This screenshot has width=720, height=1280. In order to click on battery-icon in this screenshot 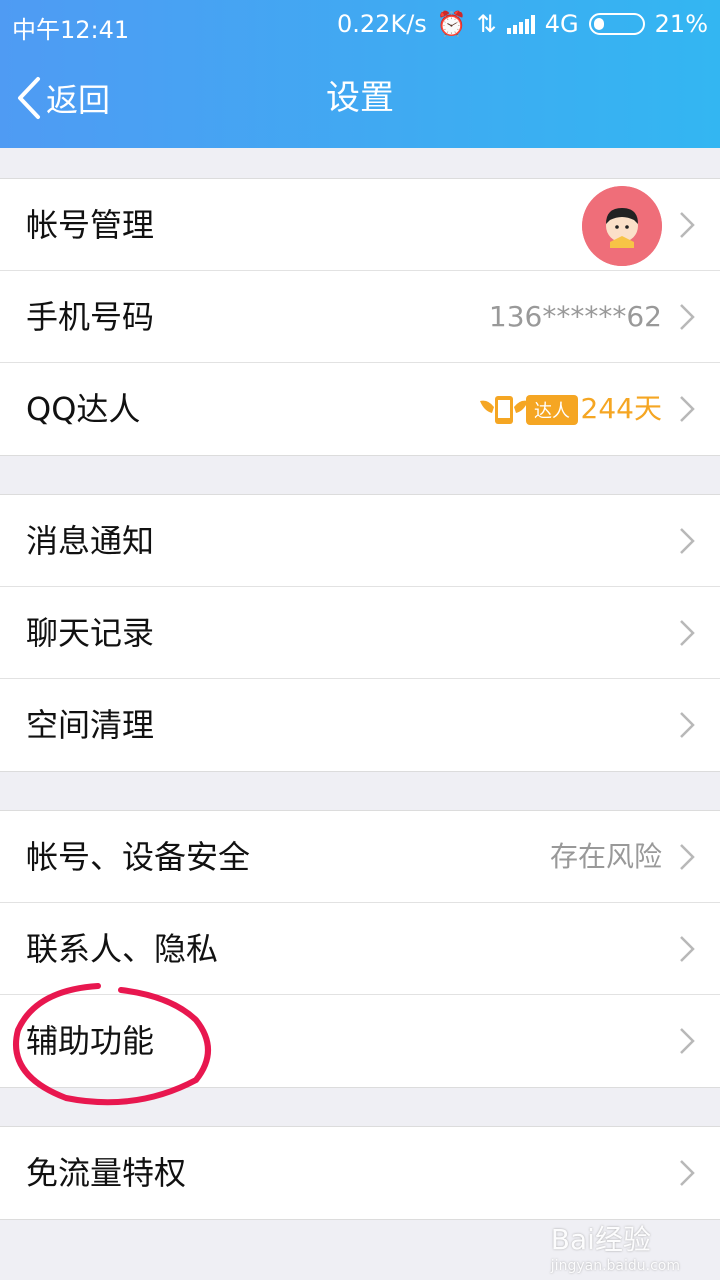, I will do `click(616, 24)`.